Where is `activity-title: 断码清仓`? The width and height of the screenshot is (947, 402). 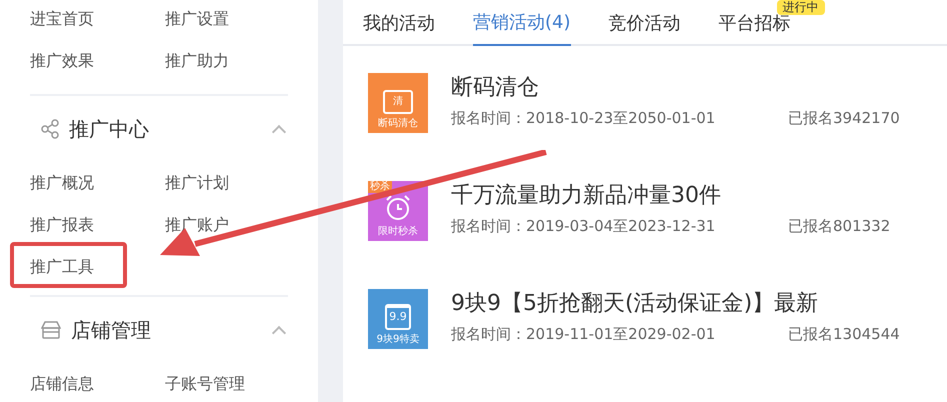
activity-title: 断码清仓 is located at coordinates (675, 88).